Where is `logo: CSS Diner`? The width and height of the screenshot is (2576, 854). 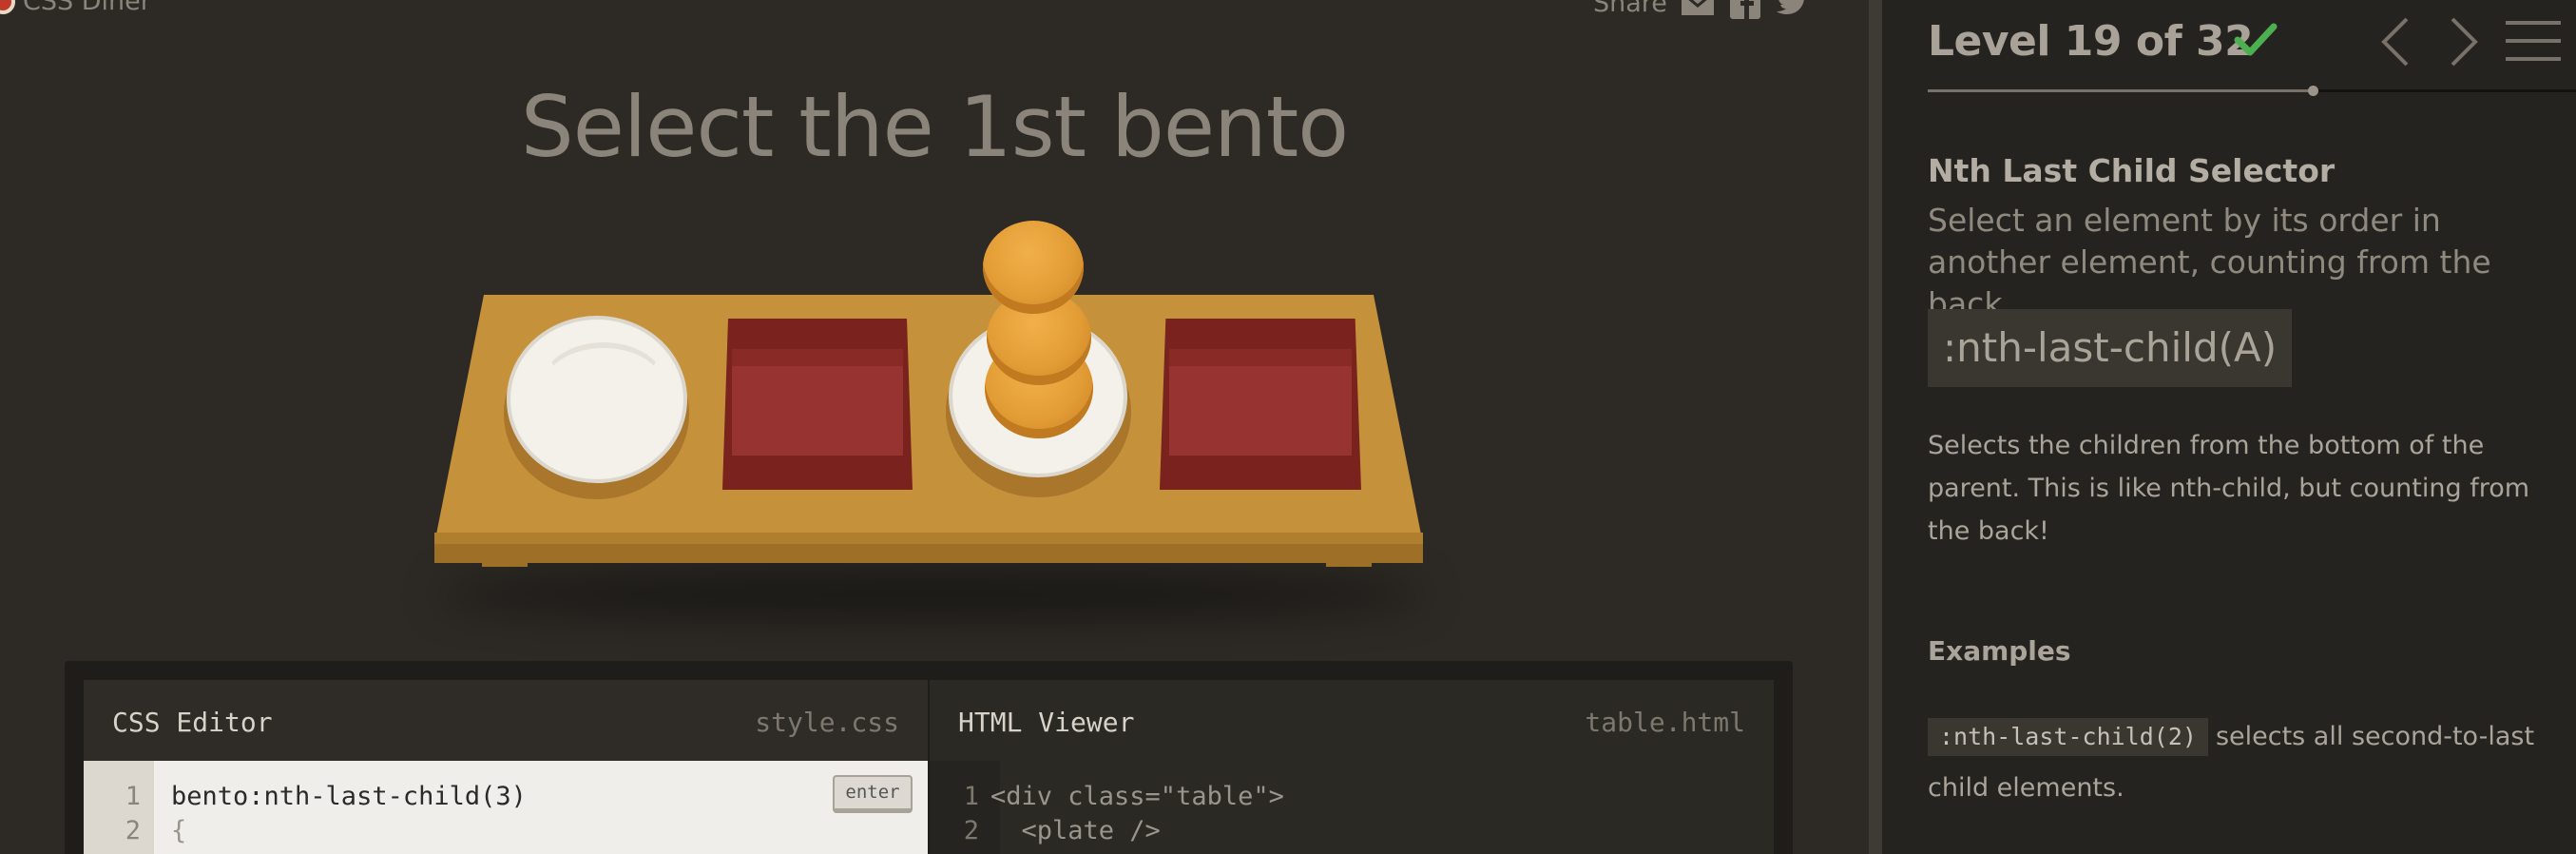
logo: CSS Diner is located at coordinates (76, 8).